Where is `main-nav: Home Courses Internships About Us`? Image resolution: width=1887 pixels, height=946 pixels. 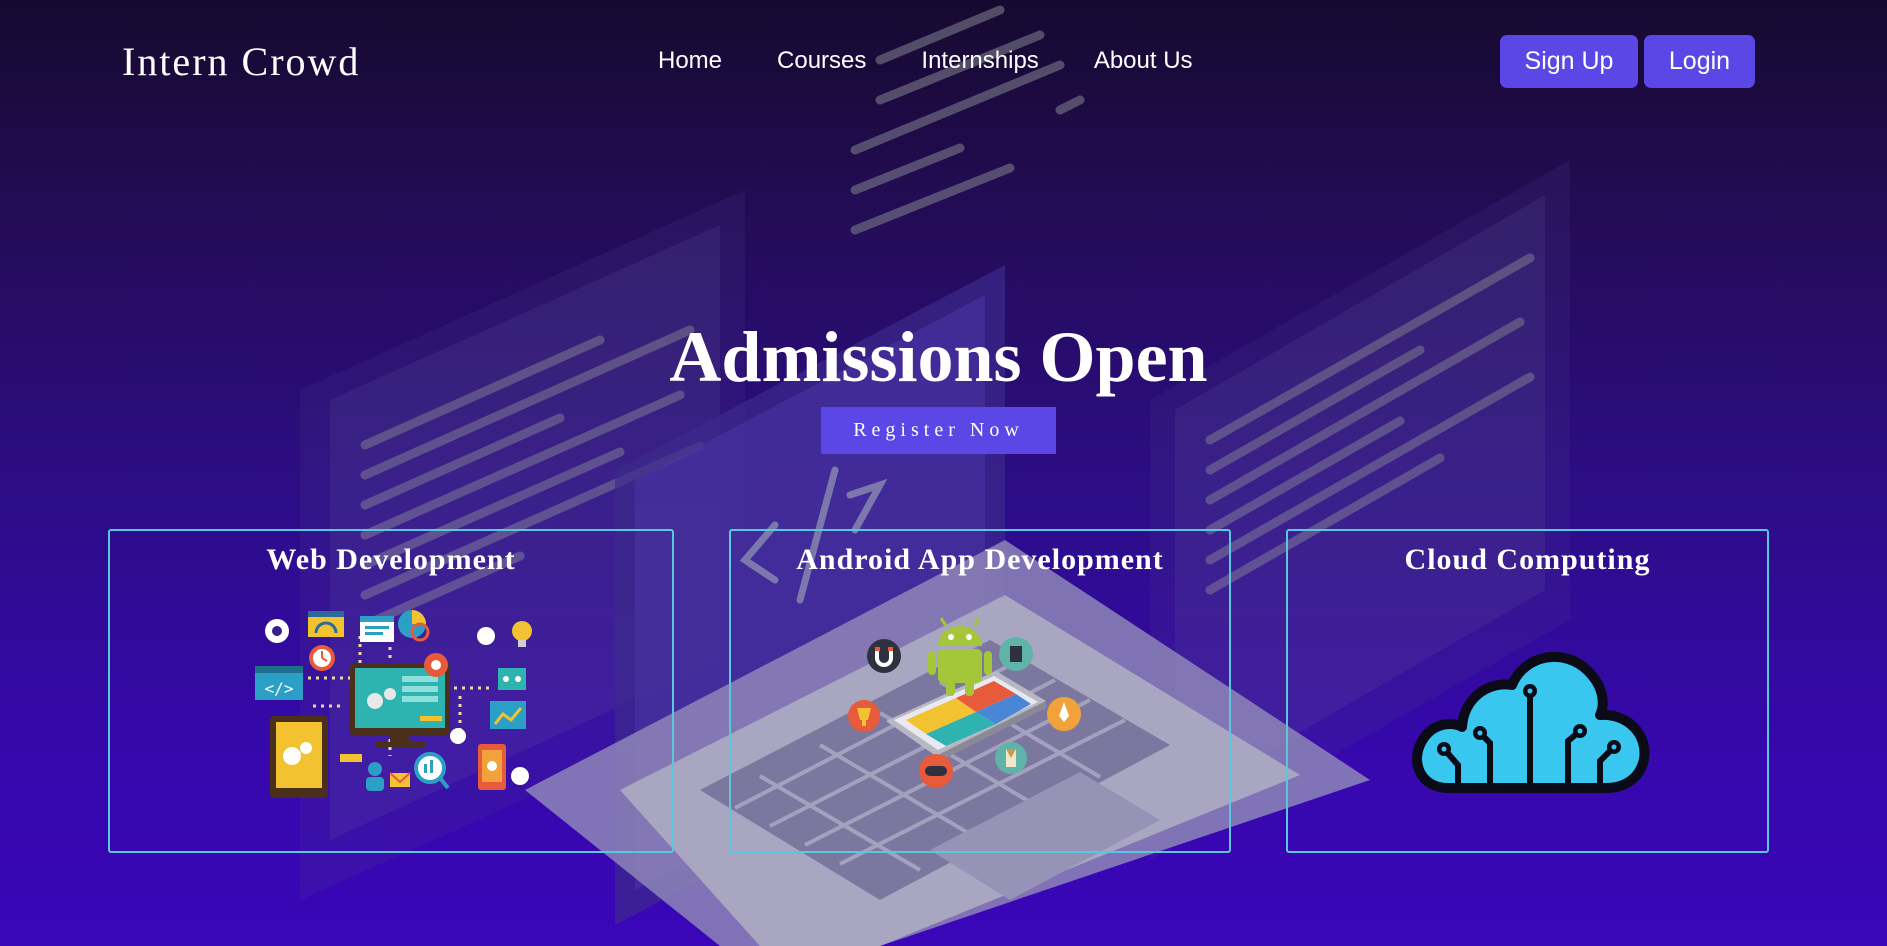
main-nav: Home Courses Internships About Us is located at coordinates (925, 61).